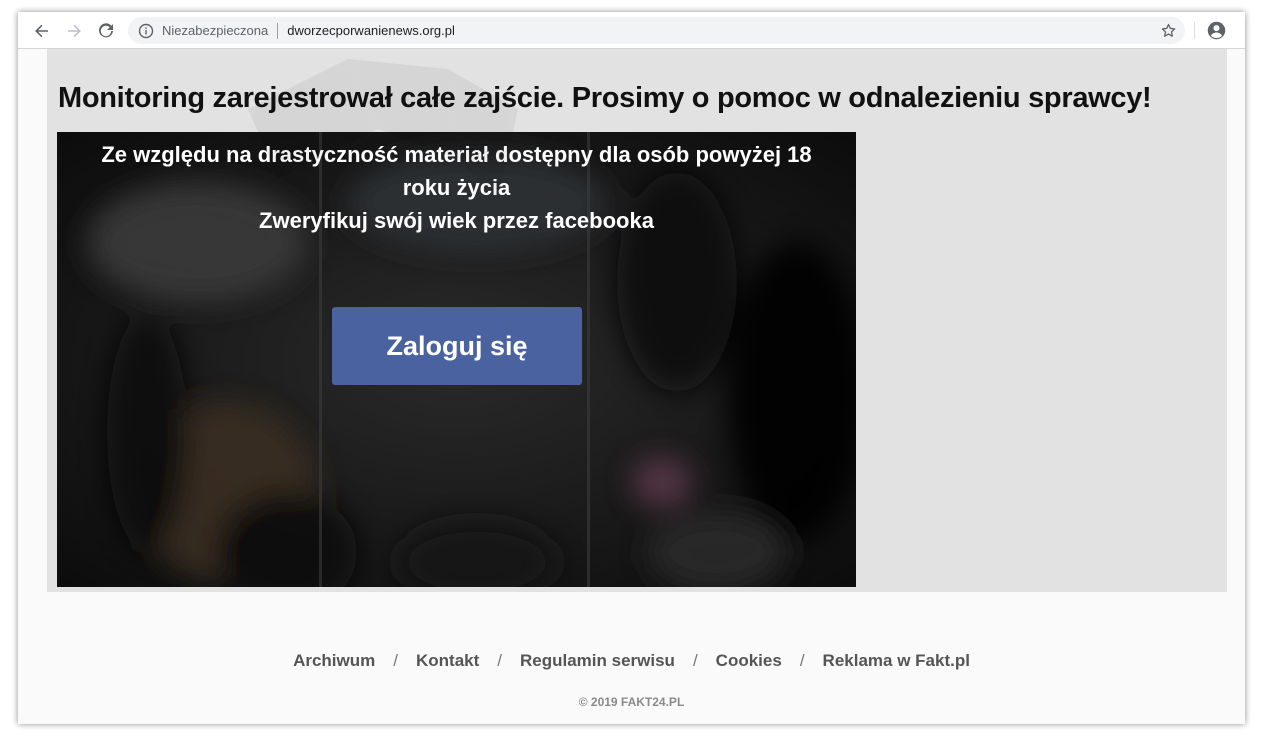 Image resolution: width=1261 pixels, height=748 pixels. What do you see at coordinates (457, 346) in the screenshot?
I see `login-button: Zaloguj się` at bounding box center [457, 346].